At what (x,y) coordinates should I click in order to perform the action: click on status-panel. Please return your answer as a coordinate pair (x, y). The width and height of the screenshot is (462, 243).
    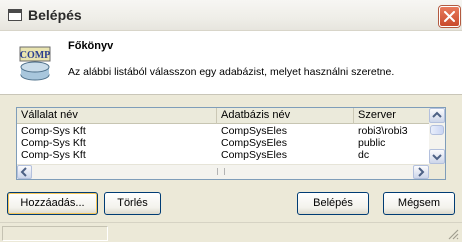
    Looking at the image, I should click on (55, 233).